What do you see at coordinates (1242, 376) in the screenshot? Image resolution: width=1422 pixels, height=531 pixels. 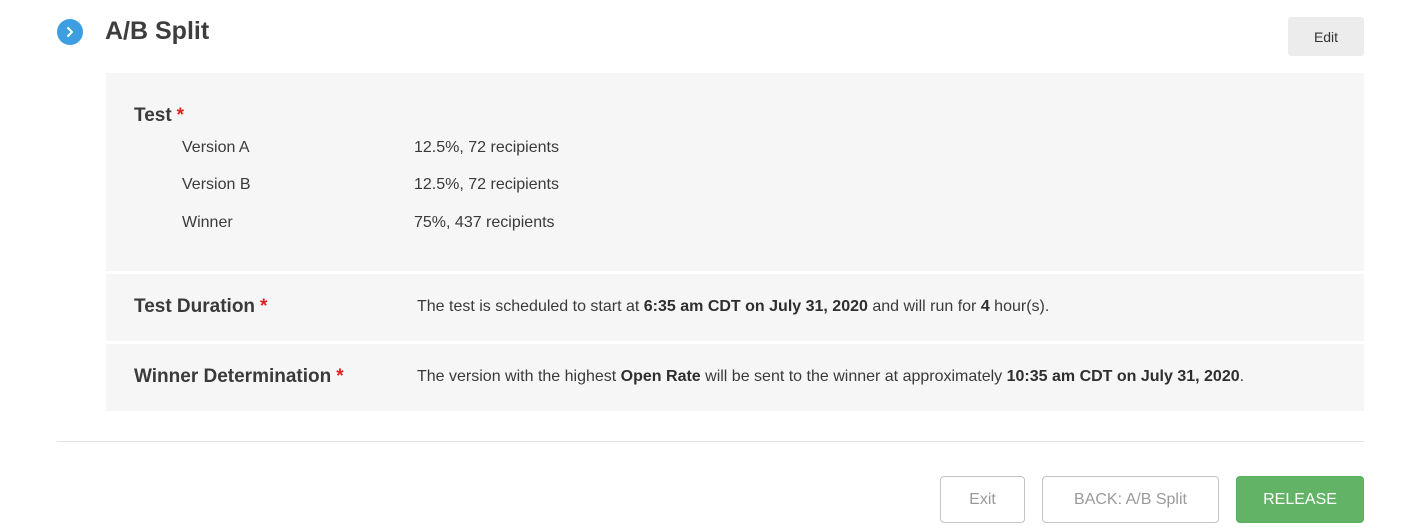 I see `winner-text-3: .` at bounding box center [1242, 376].